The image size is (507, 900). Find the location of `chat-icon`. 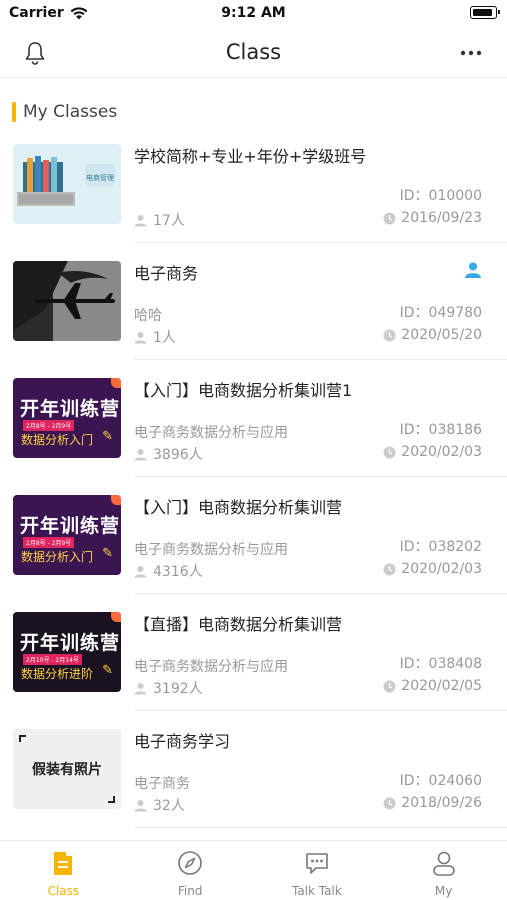

chat-icon is located at coordinates (317, 863).